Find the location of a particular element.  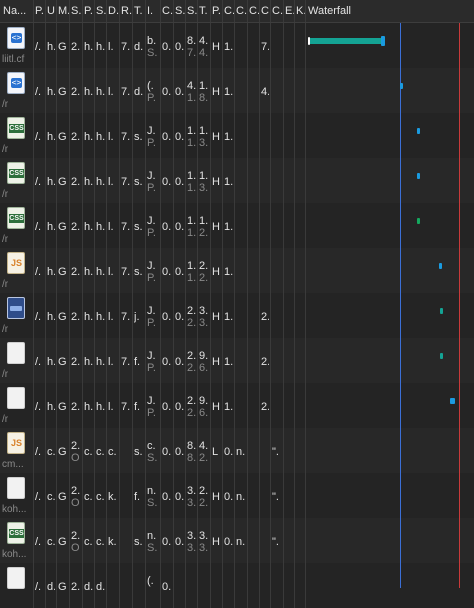

dom-content-loaded-line is located at coordinates (400, 305).